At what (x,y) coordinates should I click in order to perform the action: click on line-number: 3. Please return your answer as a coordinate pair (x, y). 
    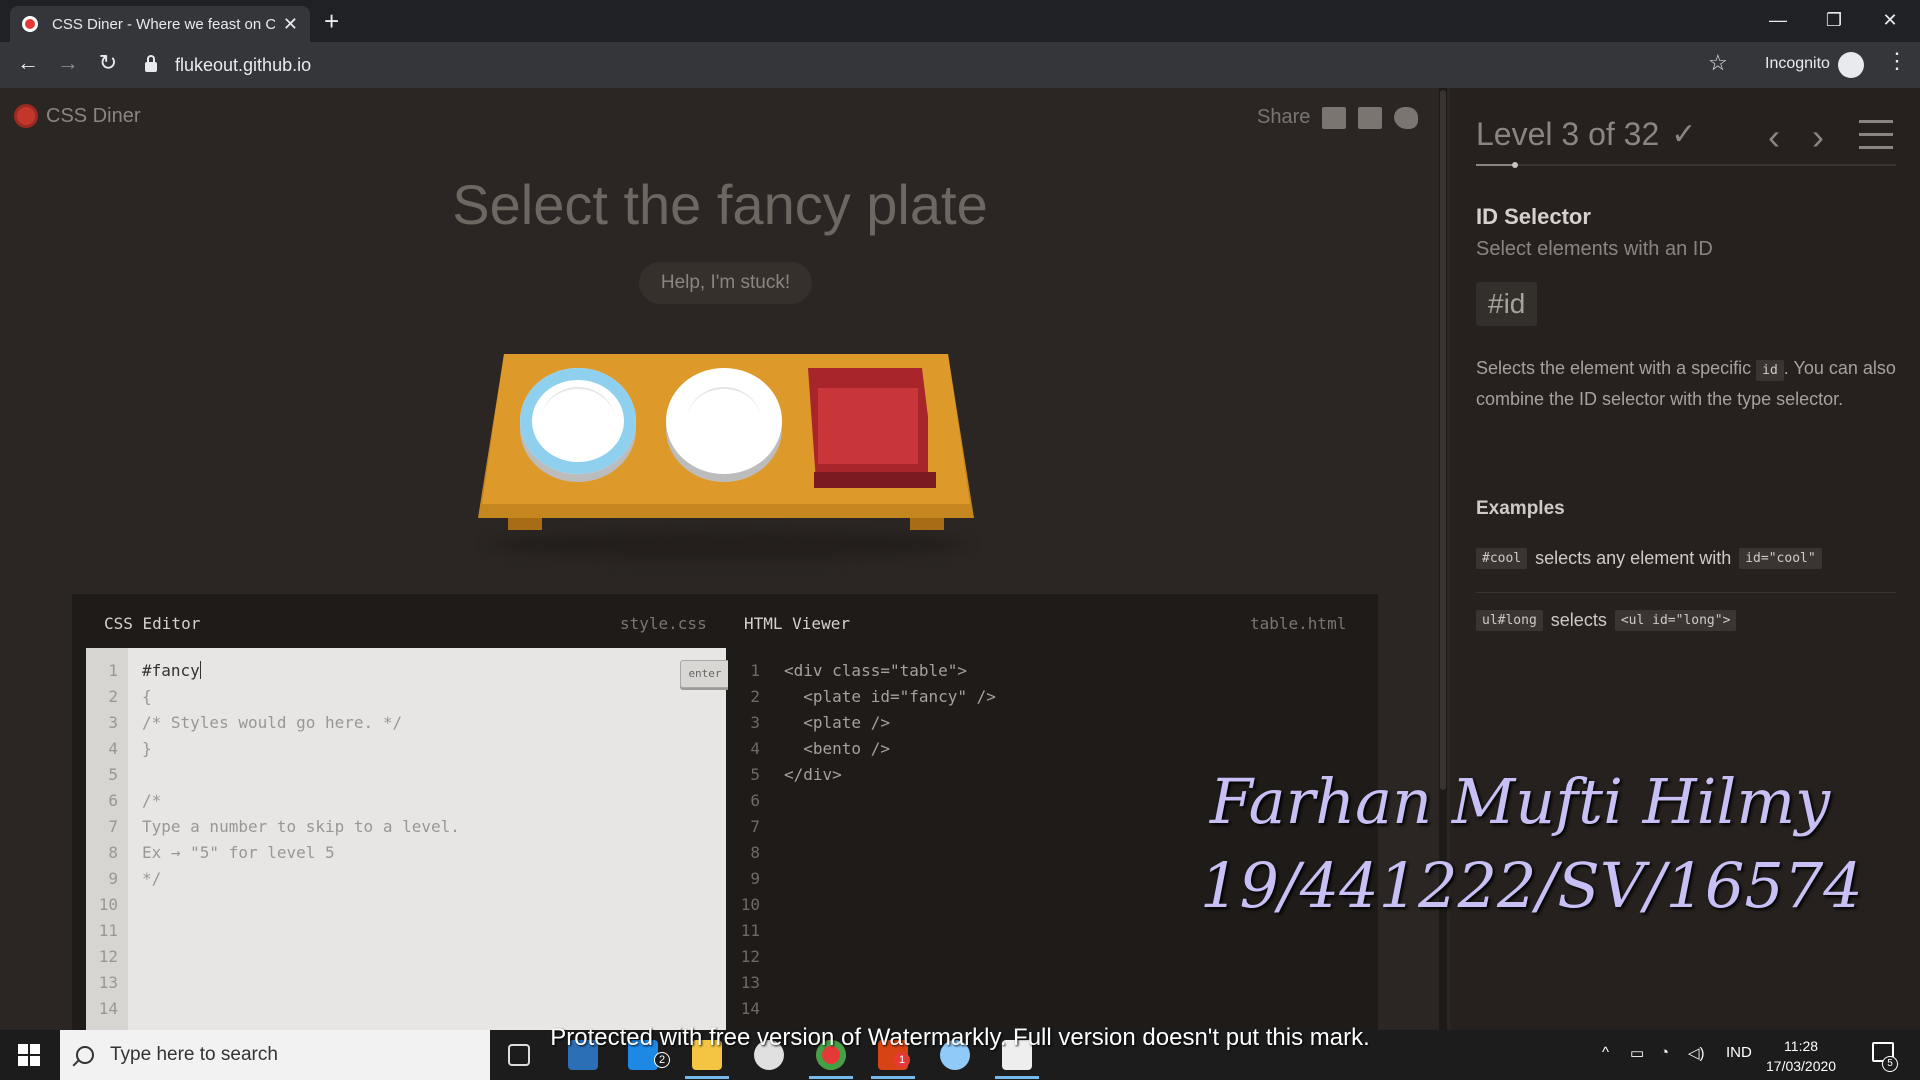
    Looking at the image, I should click on (755, 722).